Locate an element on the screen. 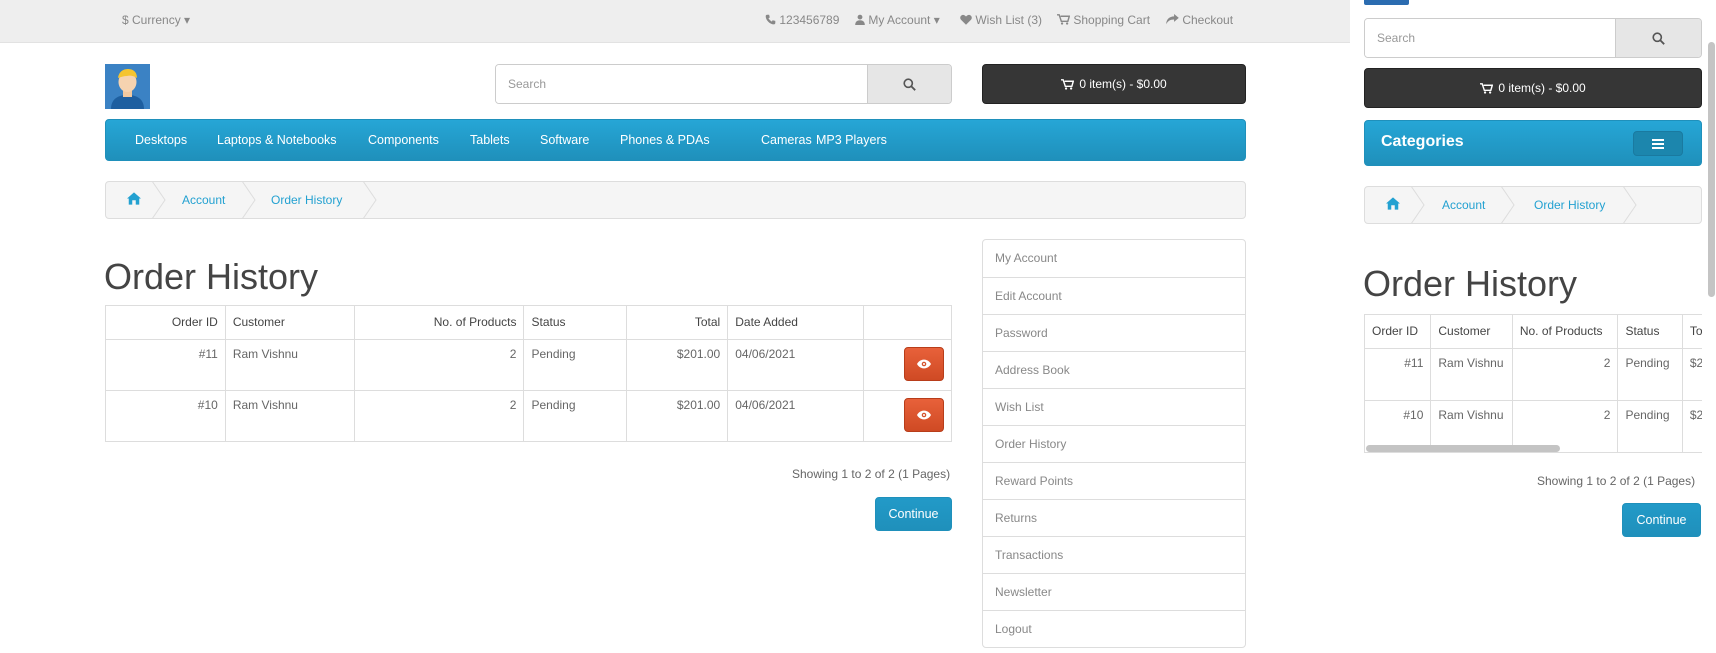 The height and width of the screenshot is (653, 1716). mobile-search-button is located at coordinates (1658, 38).